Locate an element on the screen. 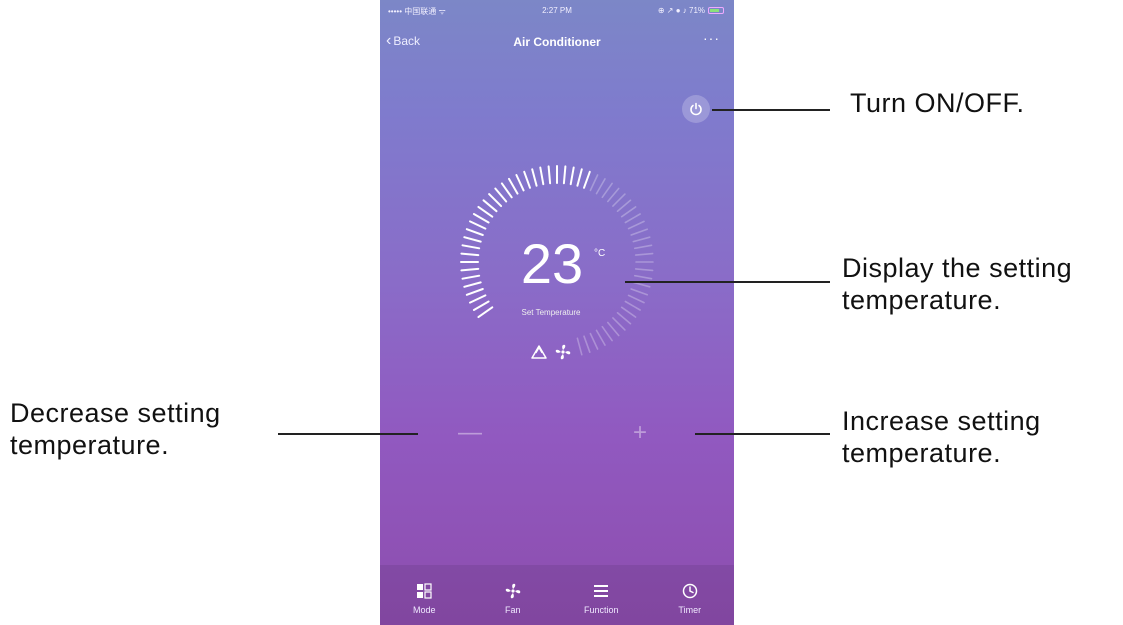 The width and height of the screenshot is (1123, 625). tab-function: Function is located at coordinates (601, 595).